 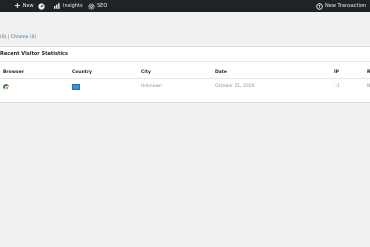 I want to click on panel-divider, so click(x=185, y=61).